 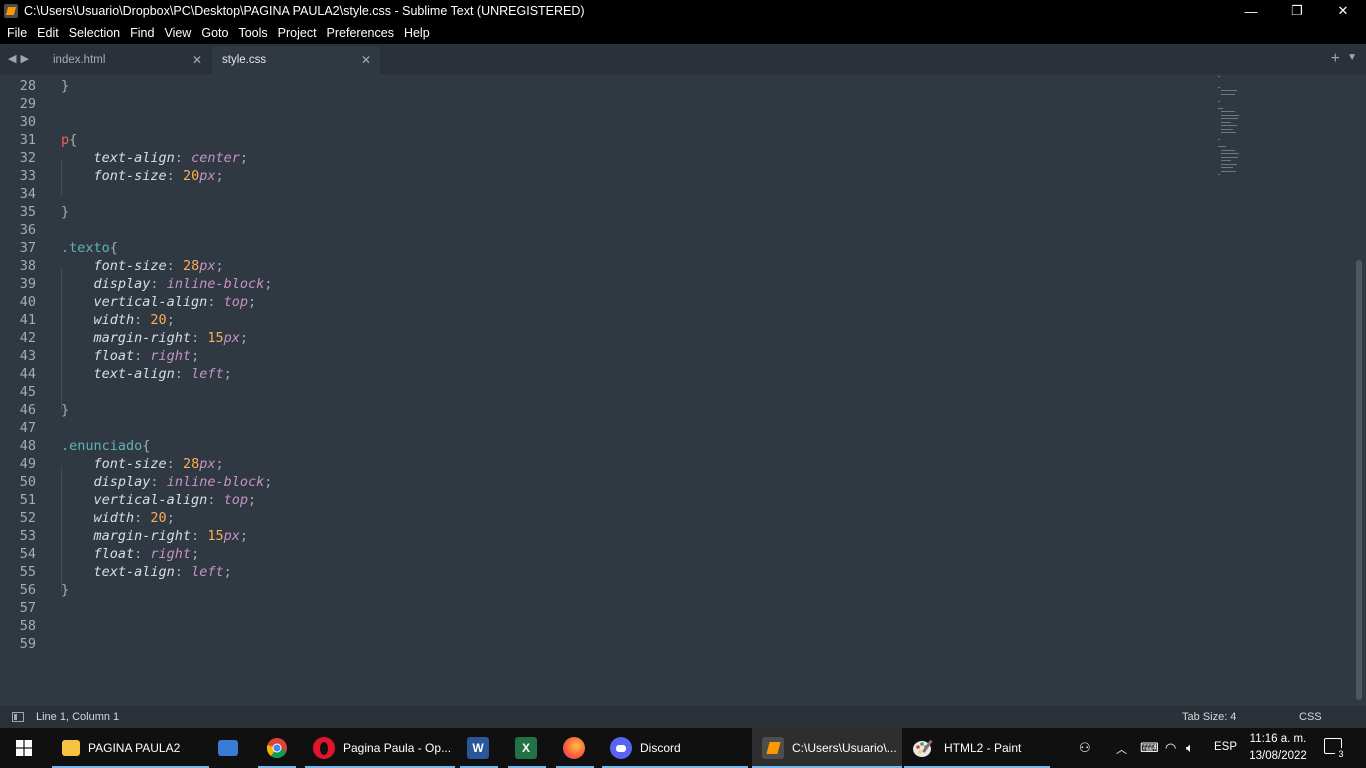 What do you see at coordinates (89, 248) in the screenshot?
I see `code-line: .texto{` at bounding box center [89, 248].